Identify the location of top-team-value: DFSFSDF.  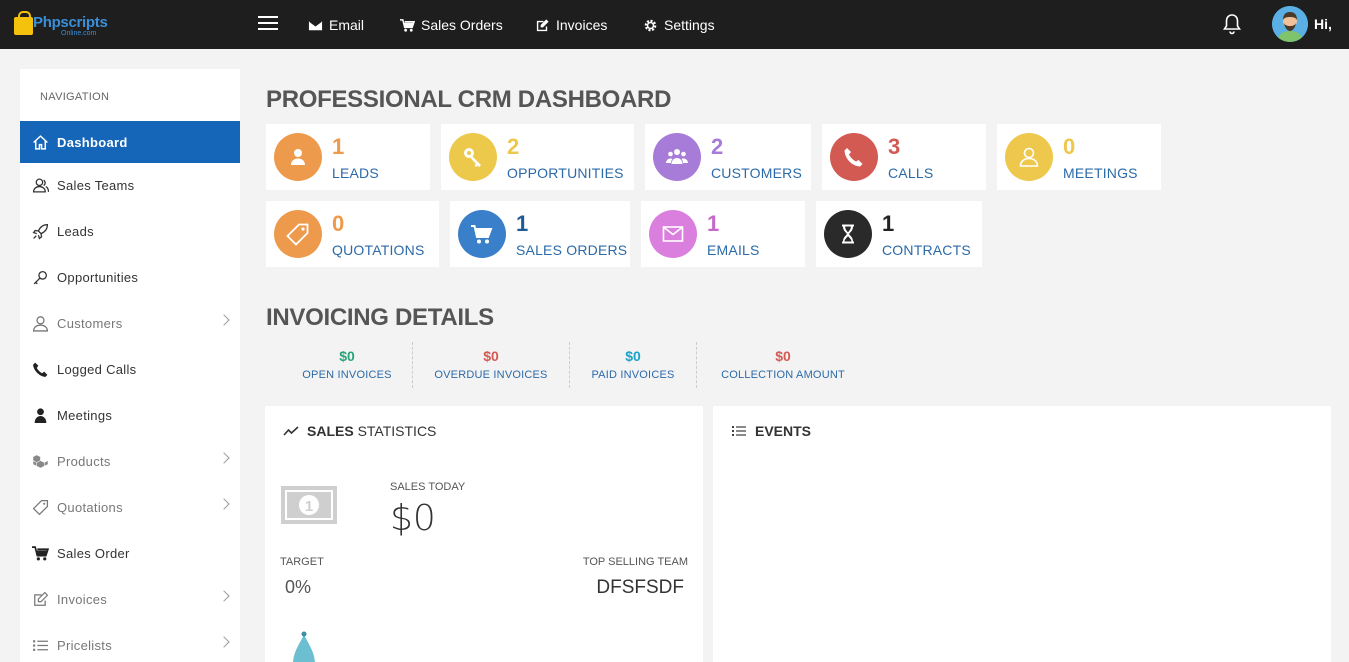
(640, 587).